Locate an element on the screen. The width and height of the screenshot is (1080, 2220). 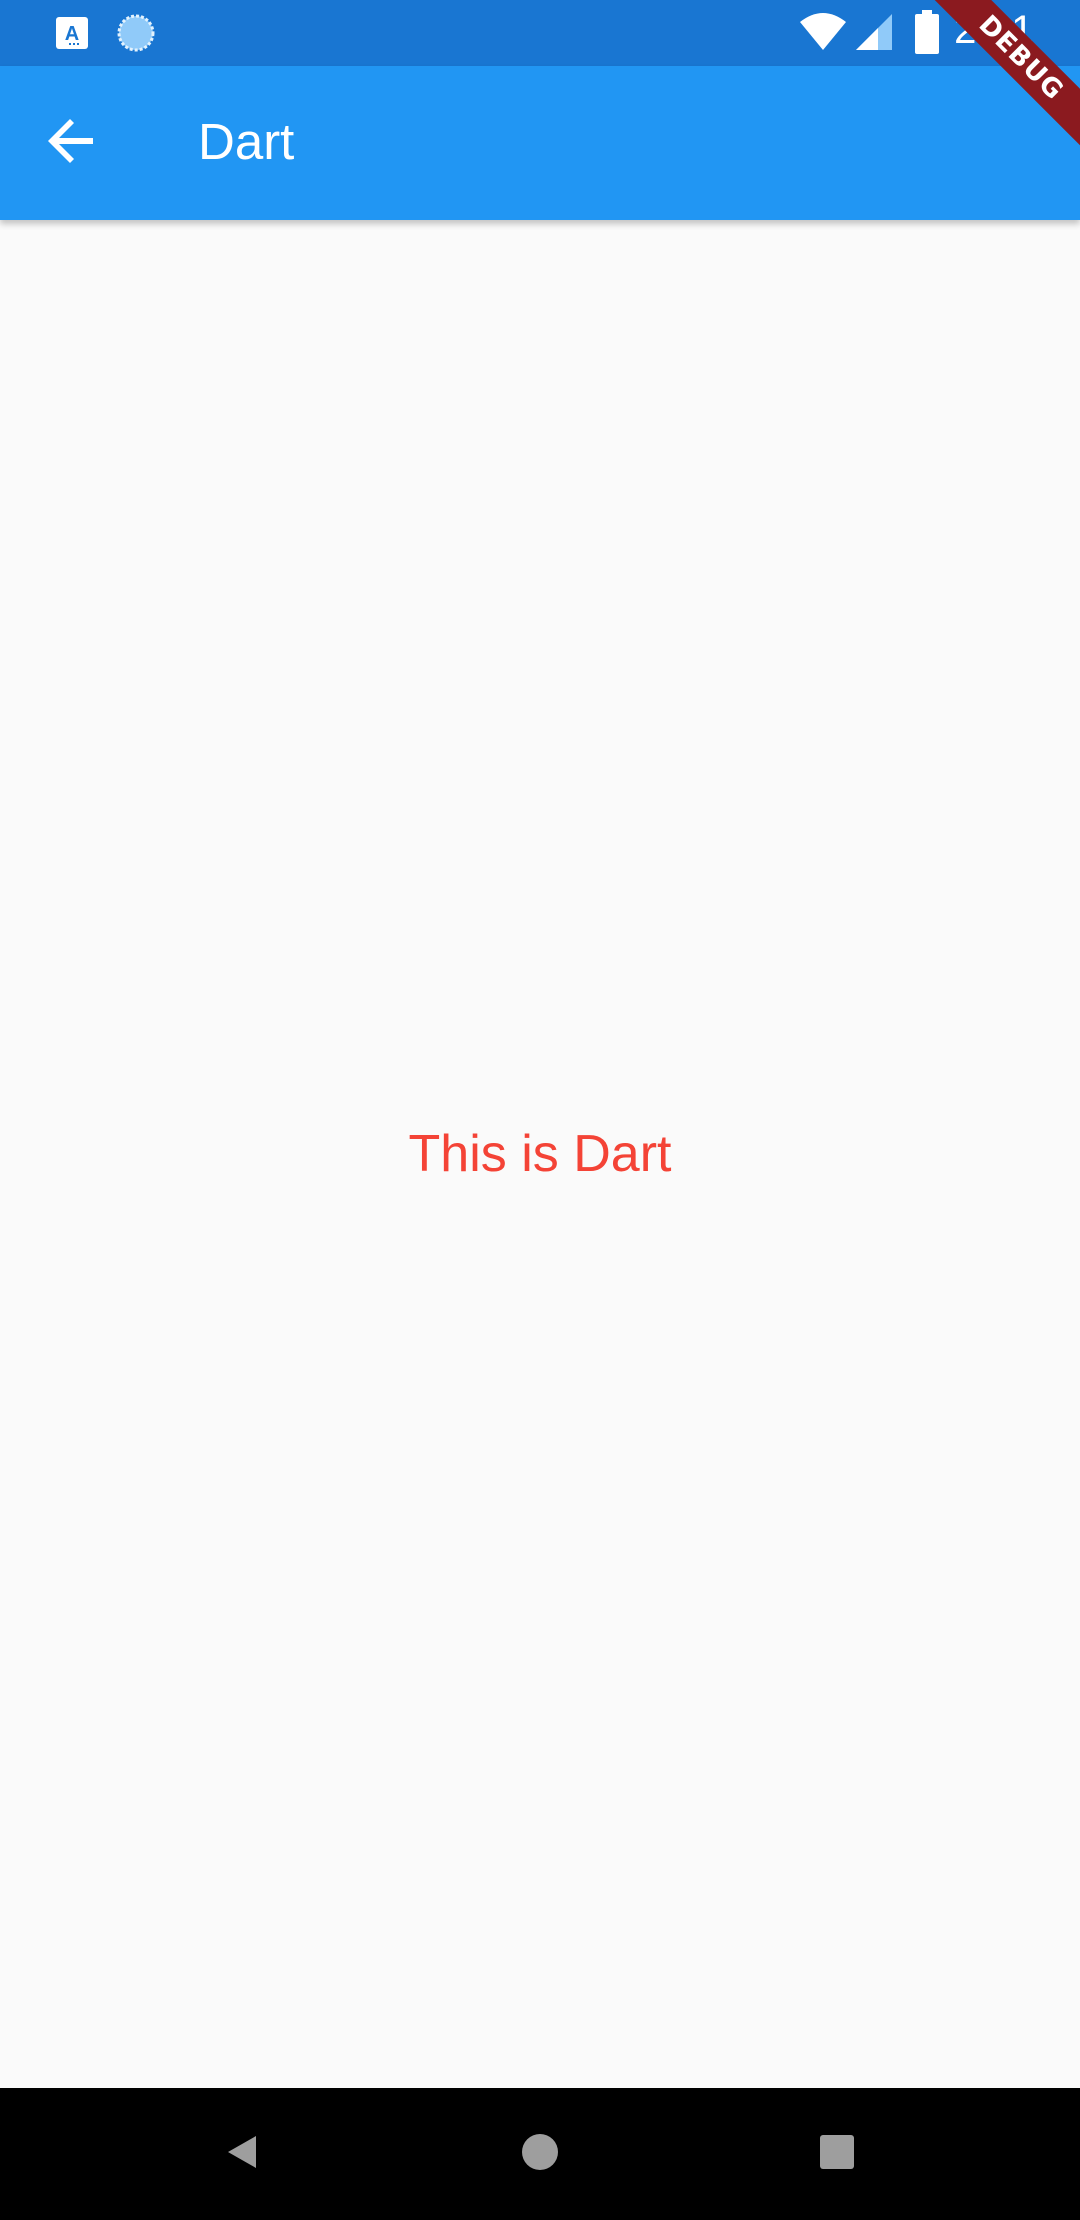
navigation-bar is located at coordinates (540, 2154).